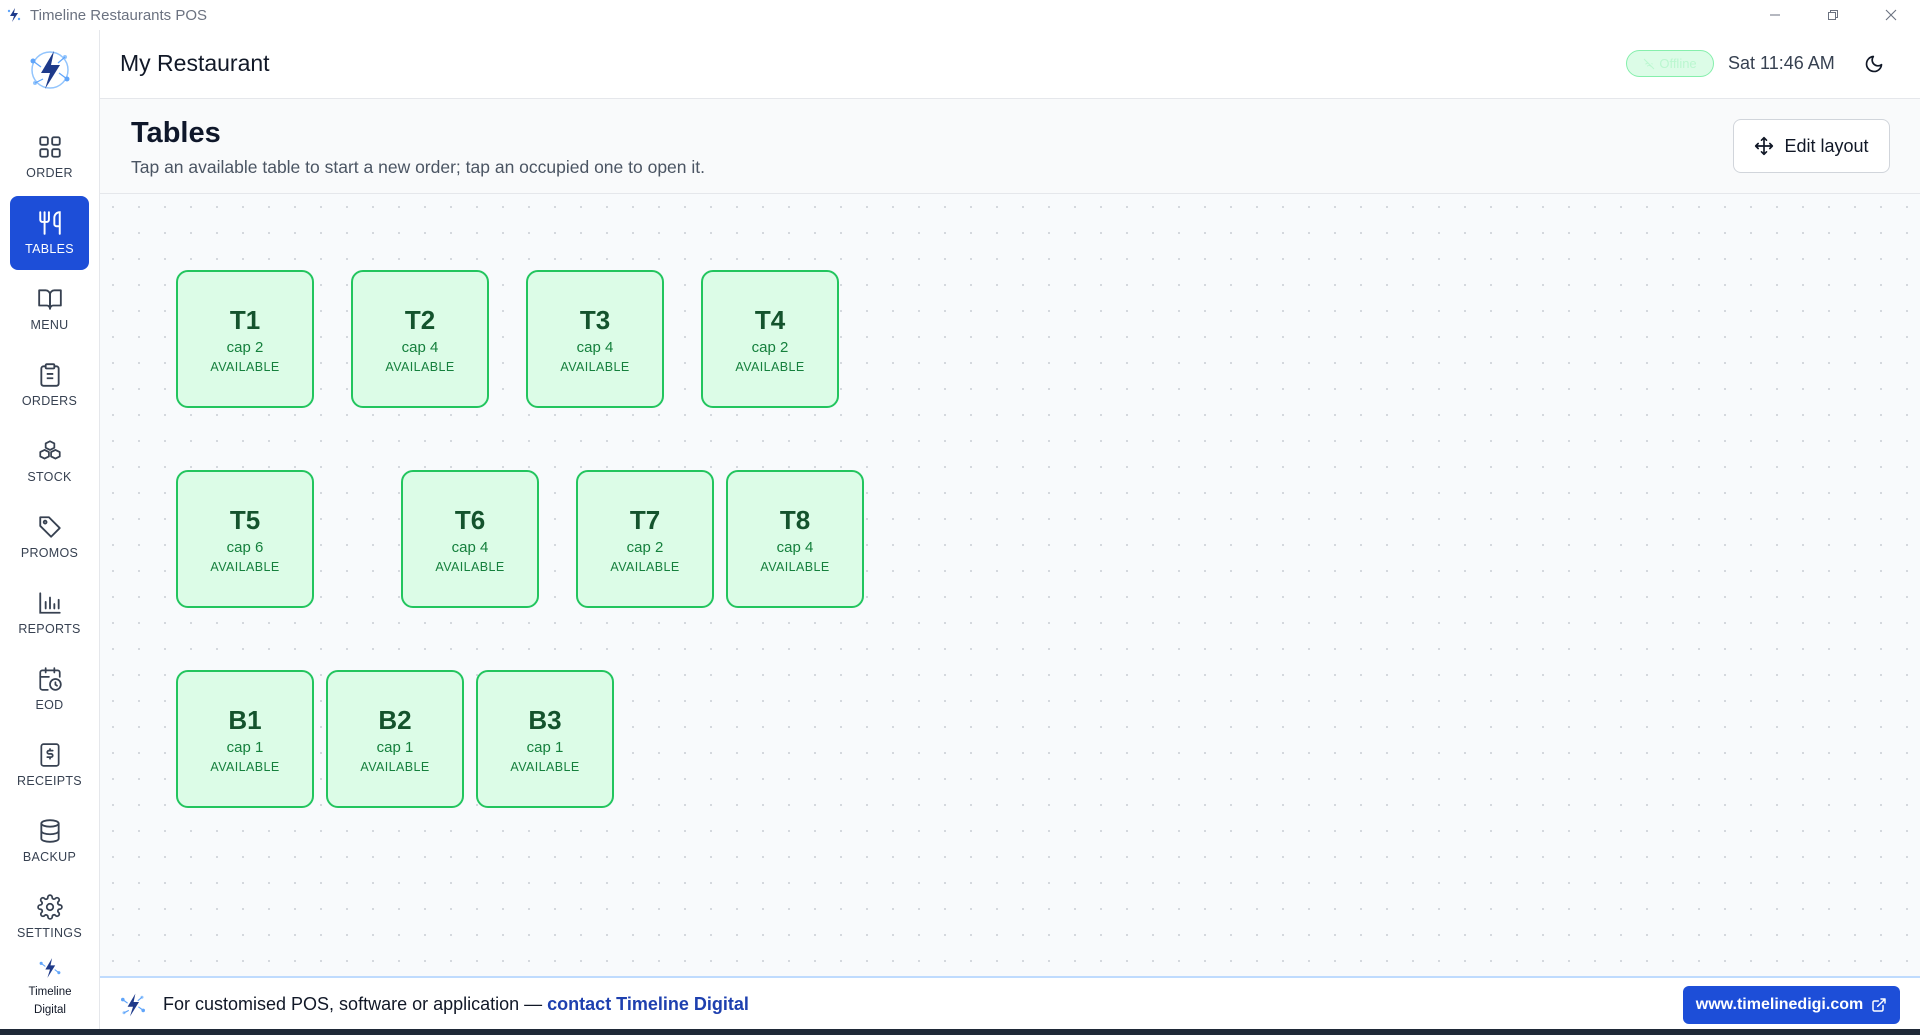 The width and height of the screenshot is (1920, 1035). Describe the element at coordinates (1826, 145) in the screenshot. I see `edit-layout-label: Edit layout` at that location.